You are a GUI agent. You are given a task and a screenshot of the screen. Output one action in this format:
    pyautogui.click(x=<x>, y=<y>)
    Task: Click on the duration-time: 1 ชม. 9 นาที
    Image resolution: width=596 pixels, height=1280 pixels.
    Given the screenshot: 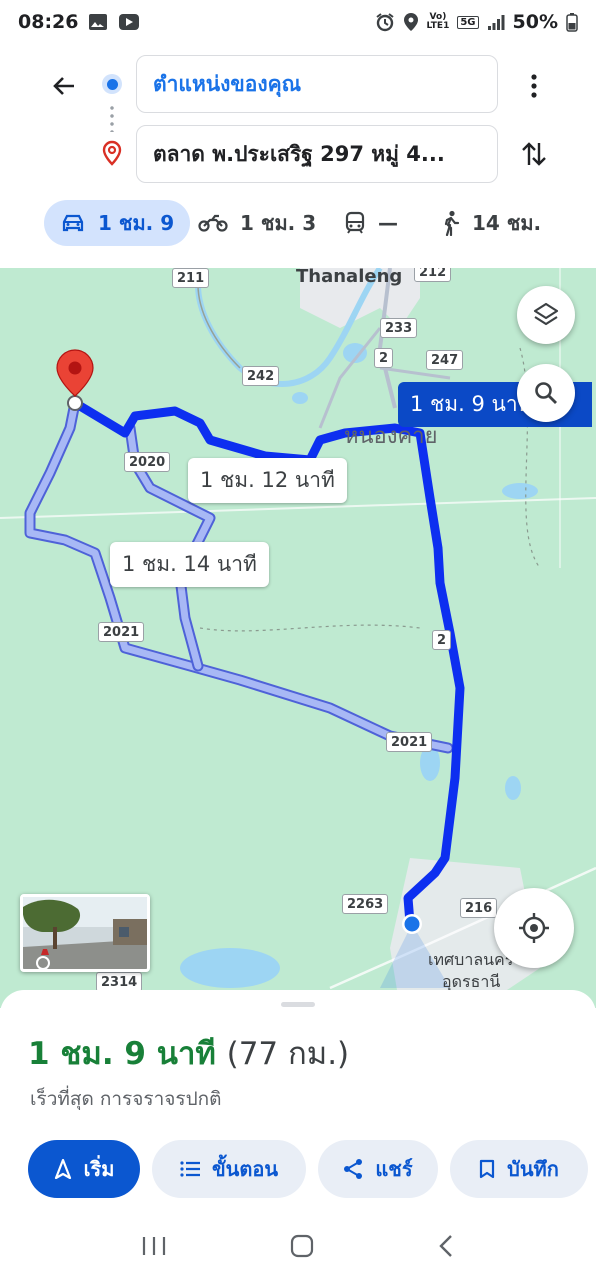 What is the action you would take?
    pyautogui.click(x=122, y=1054)
    